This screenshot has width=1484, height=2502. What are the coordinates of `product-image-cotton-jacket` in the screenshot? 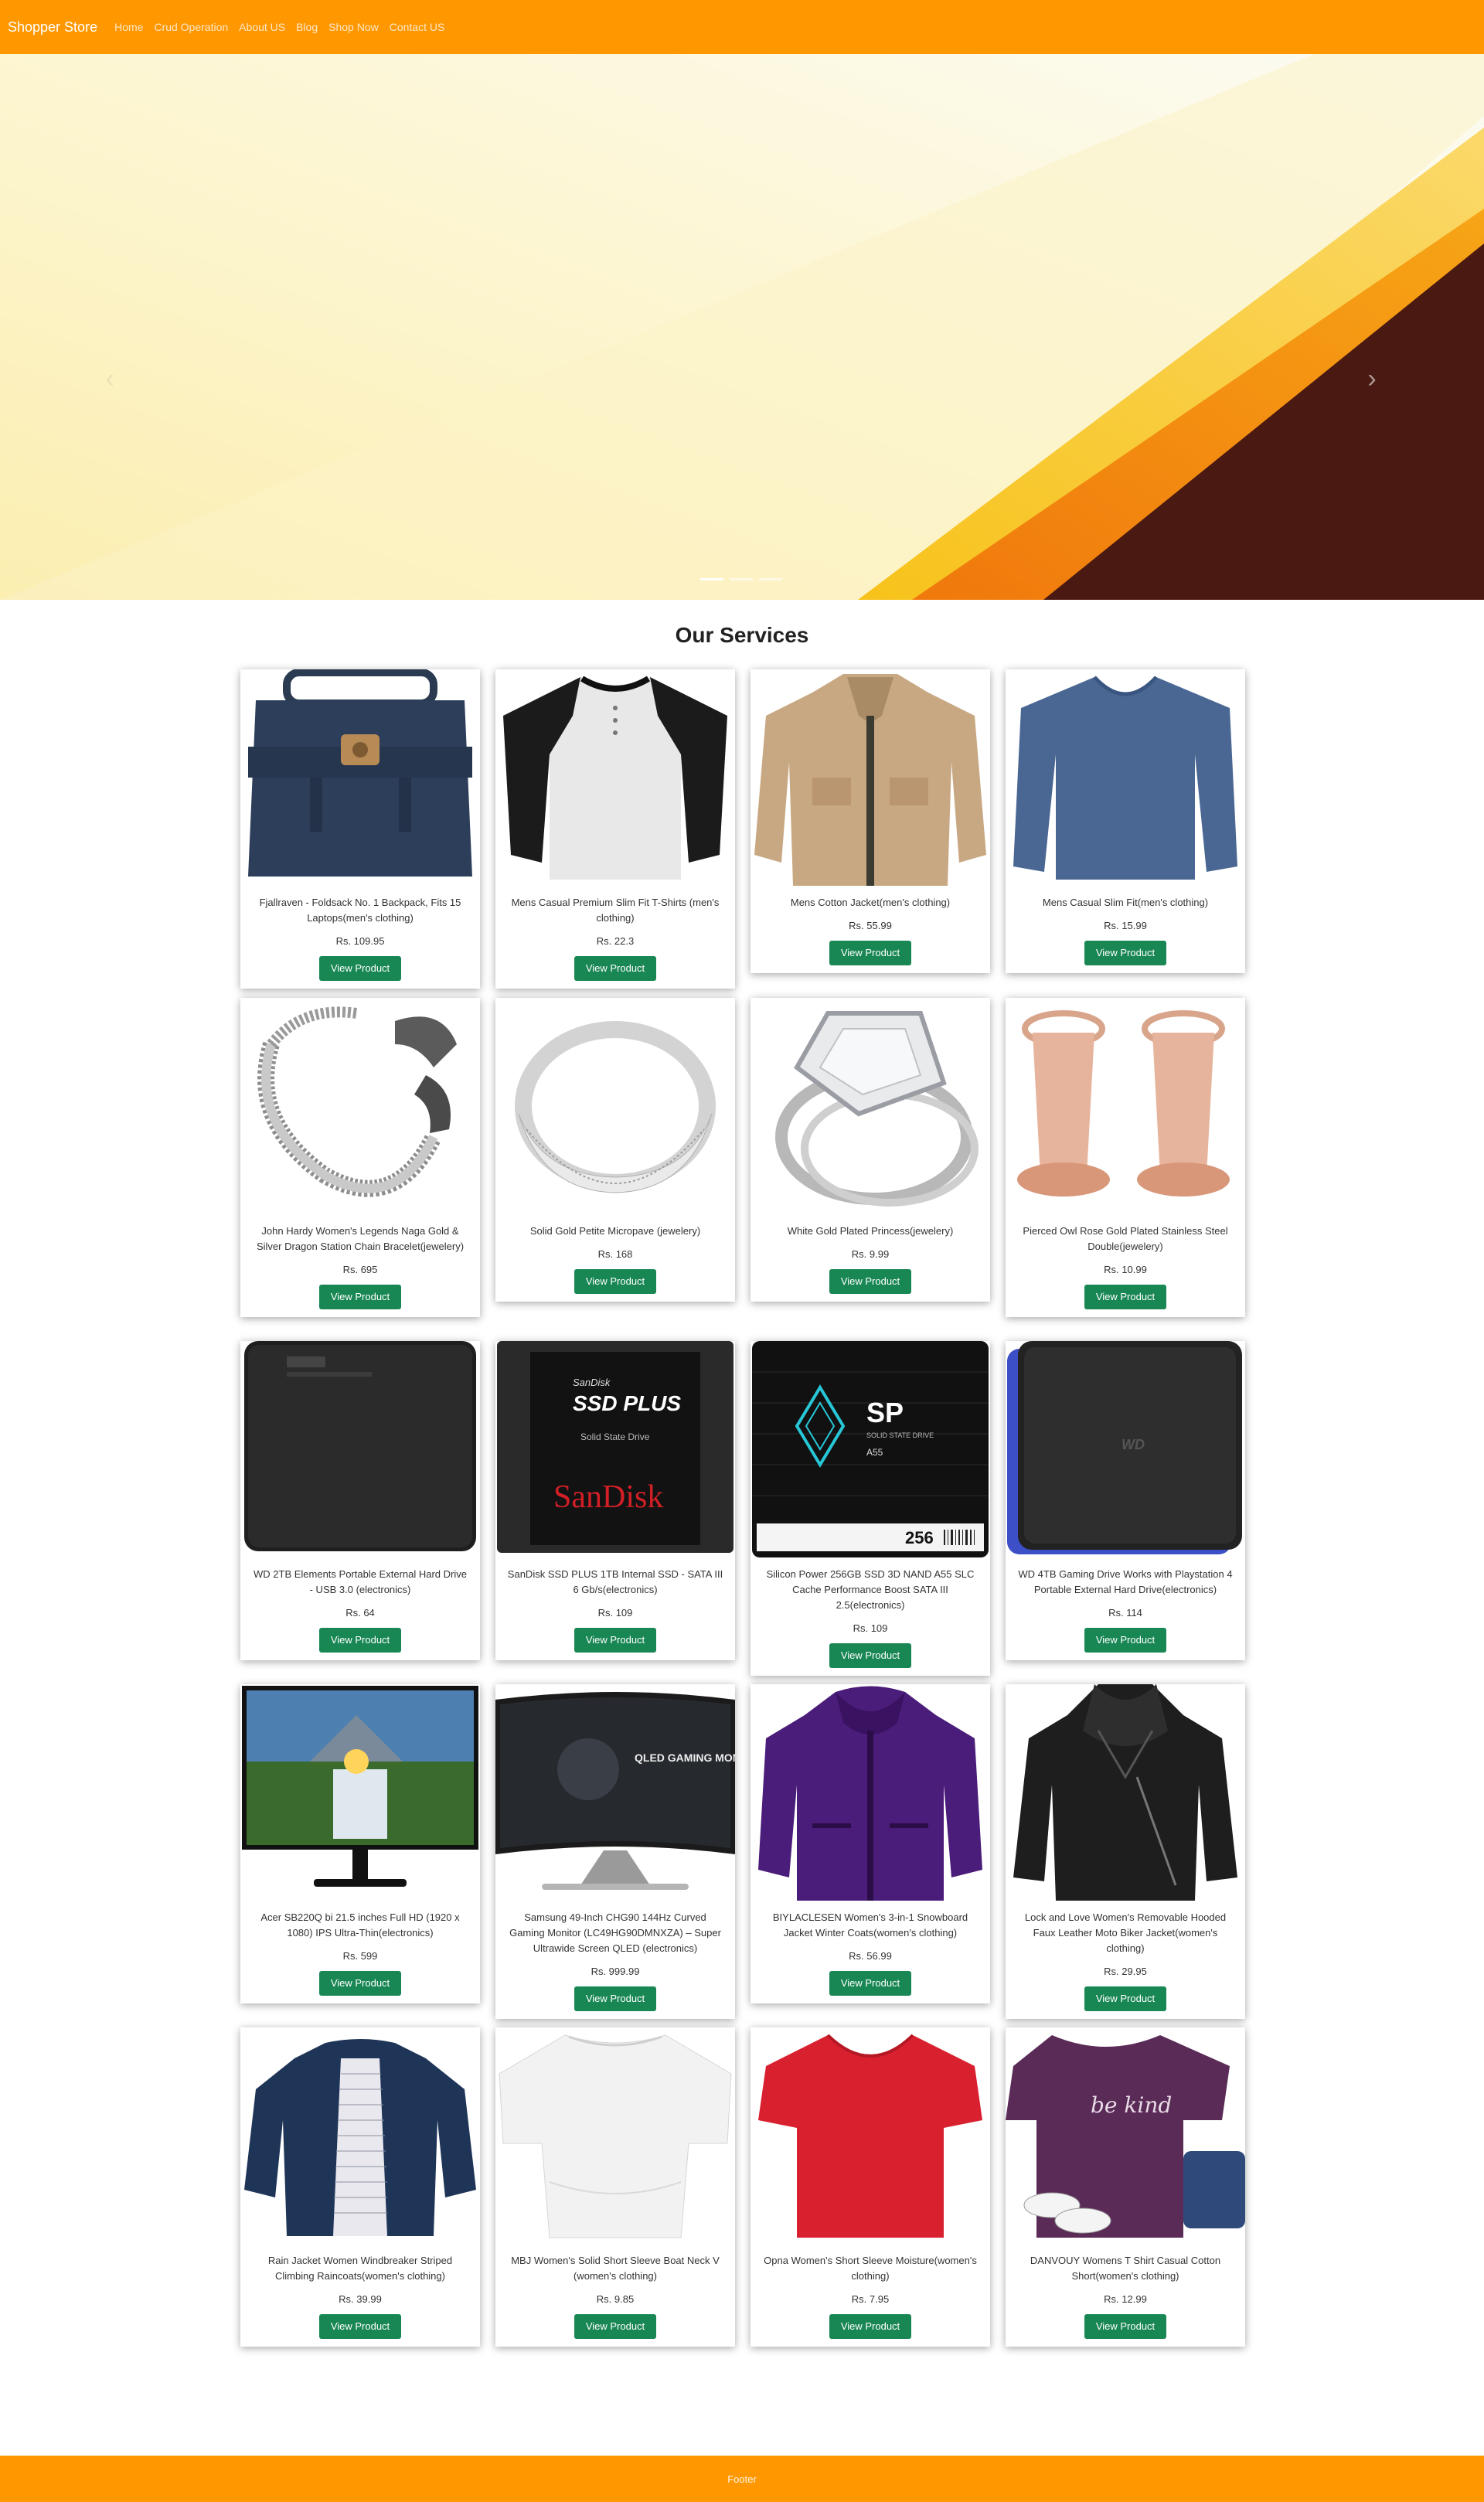 It's located at (870, 778).